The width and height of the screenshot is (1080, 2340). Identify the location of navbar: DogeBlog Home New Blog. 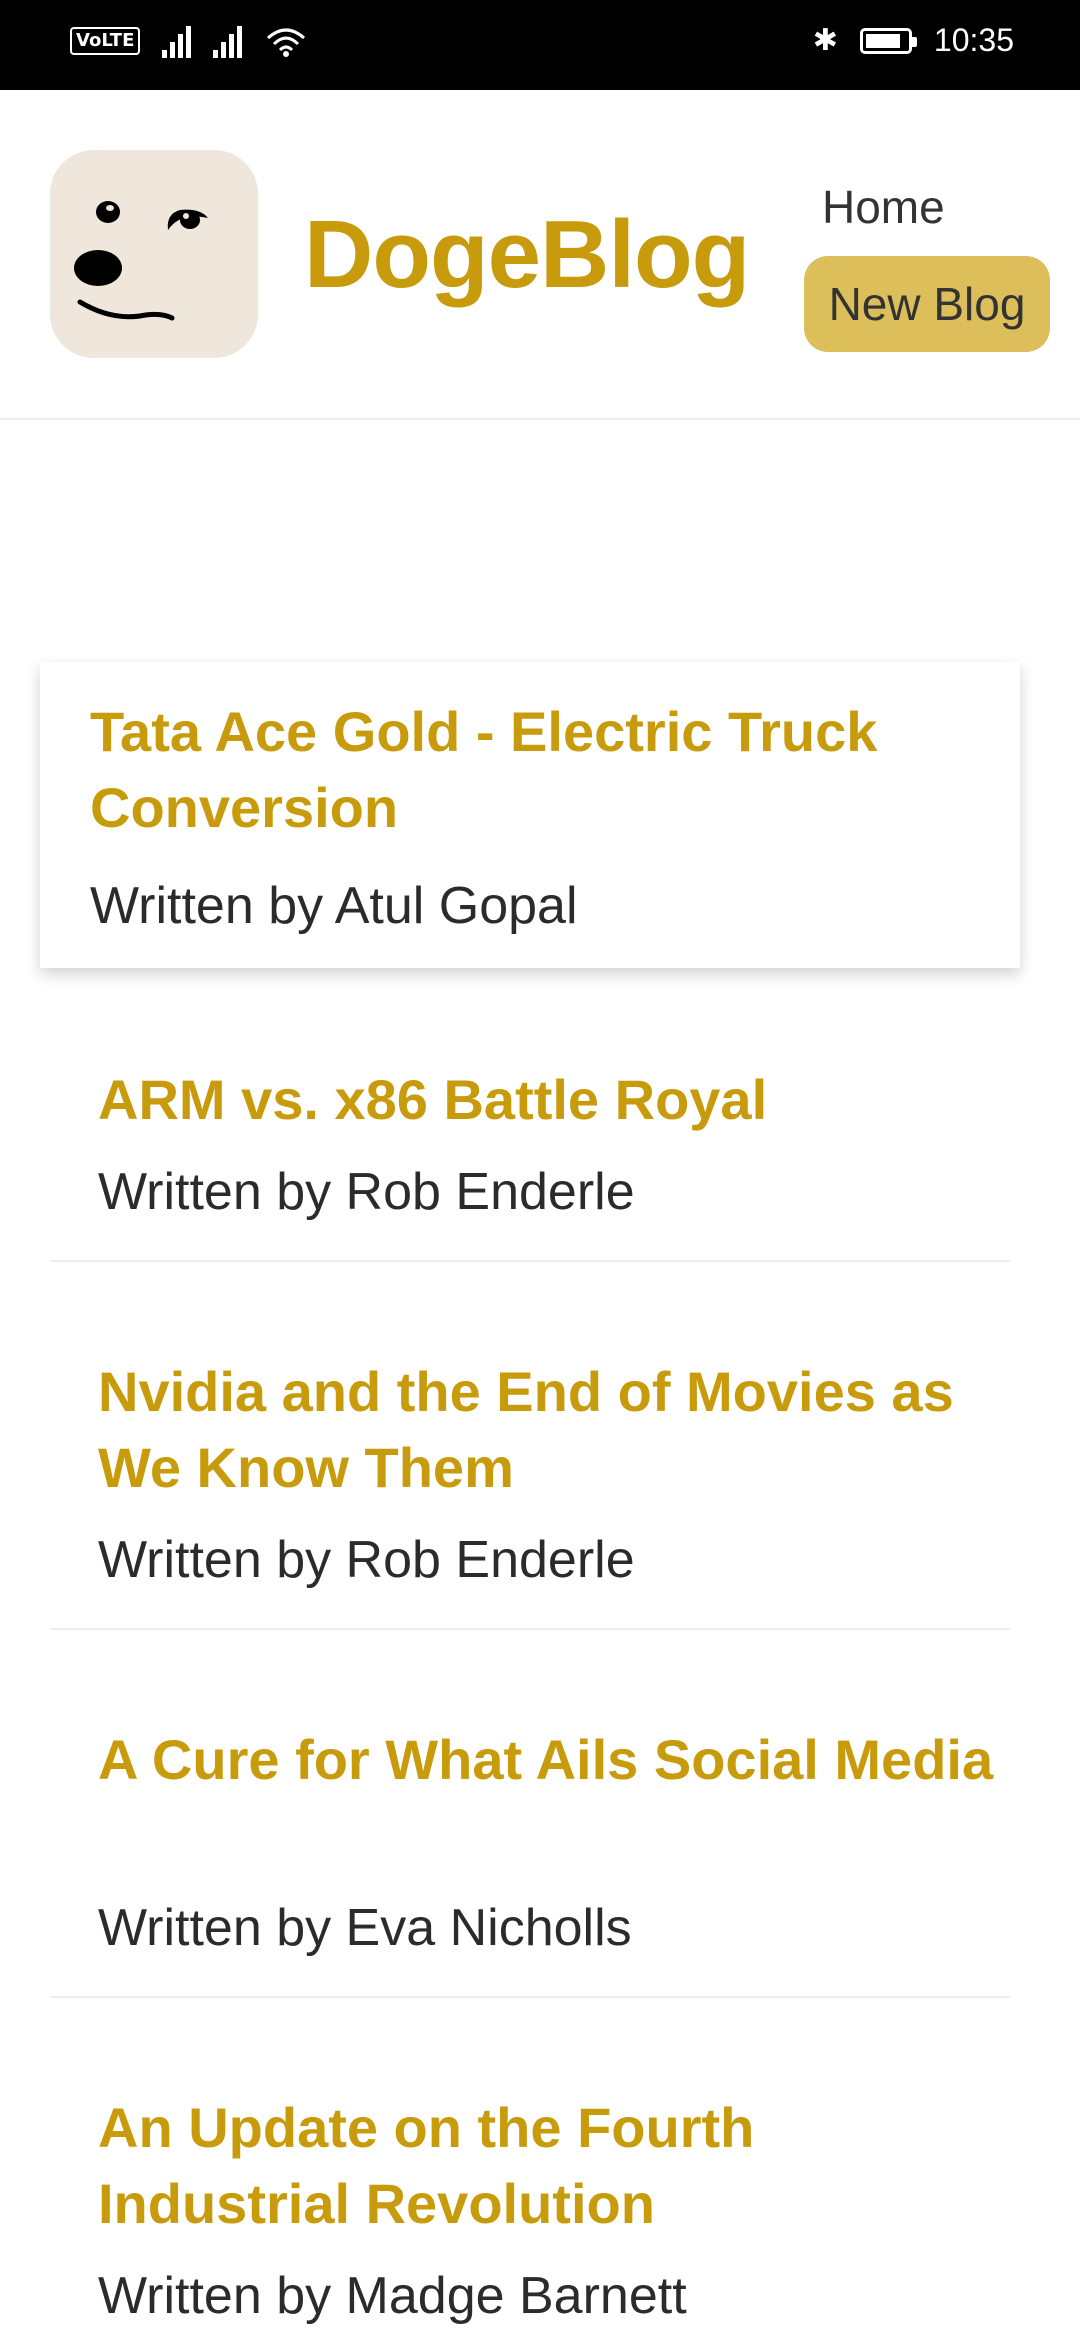
(540, 255).